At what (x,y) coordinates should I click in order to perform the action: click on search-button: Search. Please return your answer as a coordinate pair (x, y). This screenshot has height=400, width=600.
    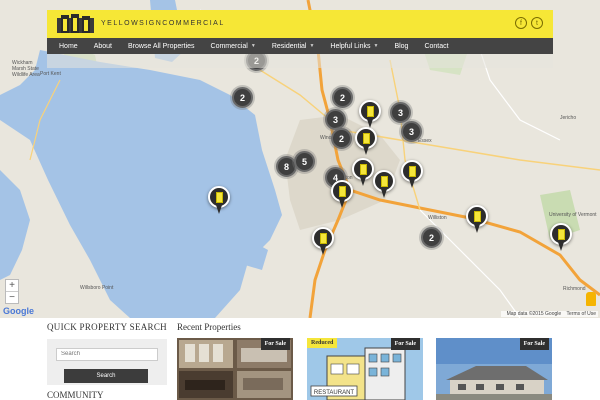
    Looking at the image, I should click on (106, 375).